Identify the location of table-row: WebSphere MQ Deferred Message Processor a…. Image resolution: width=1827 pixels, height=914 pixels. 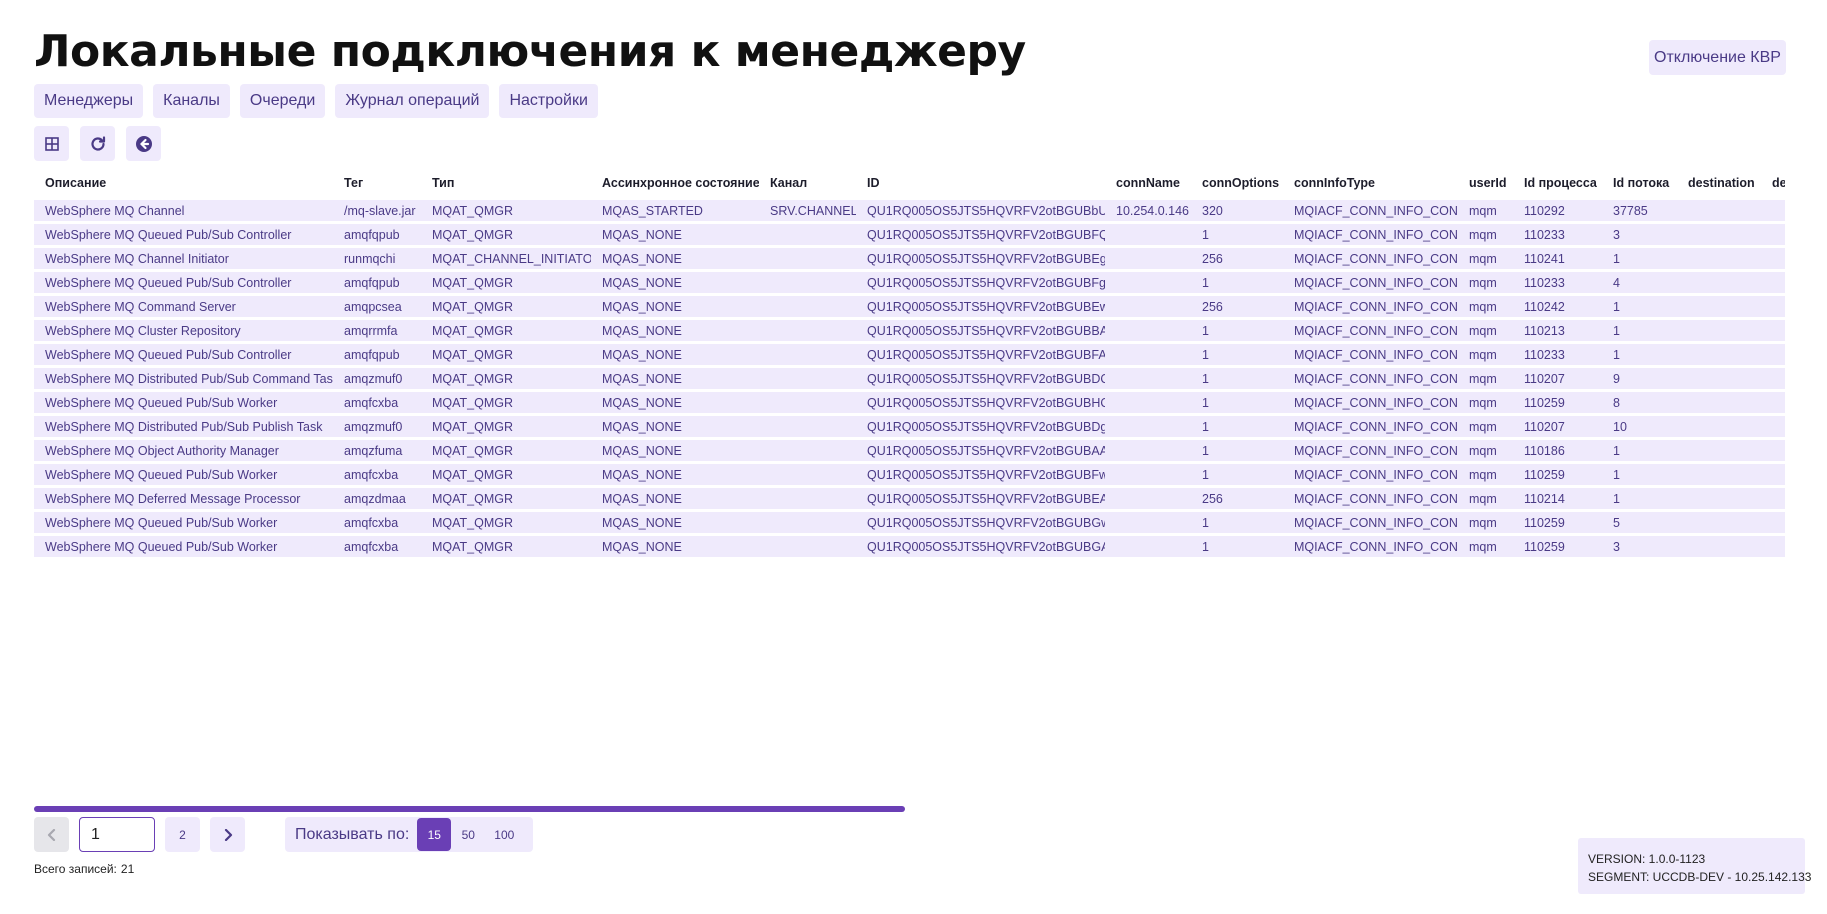
(909, 498).